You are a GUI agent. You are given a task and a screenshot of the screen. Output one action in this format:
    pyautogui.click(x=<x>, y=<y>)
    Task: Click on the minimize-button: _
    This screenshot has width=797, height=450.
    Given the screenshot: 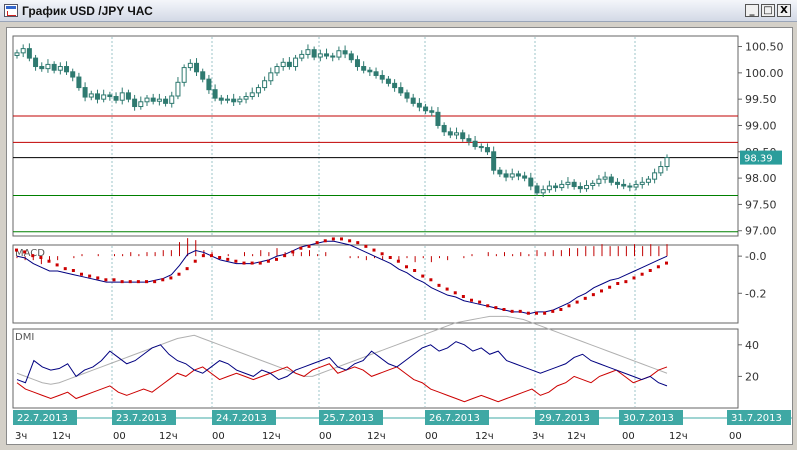 What is the action you would take?
    pyautogui.click(x=752, y=10)
    